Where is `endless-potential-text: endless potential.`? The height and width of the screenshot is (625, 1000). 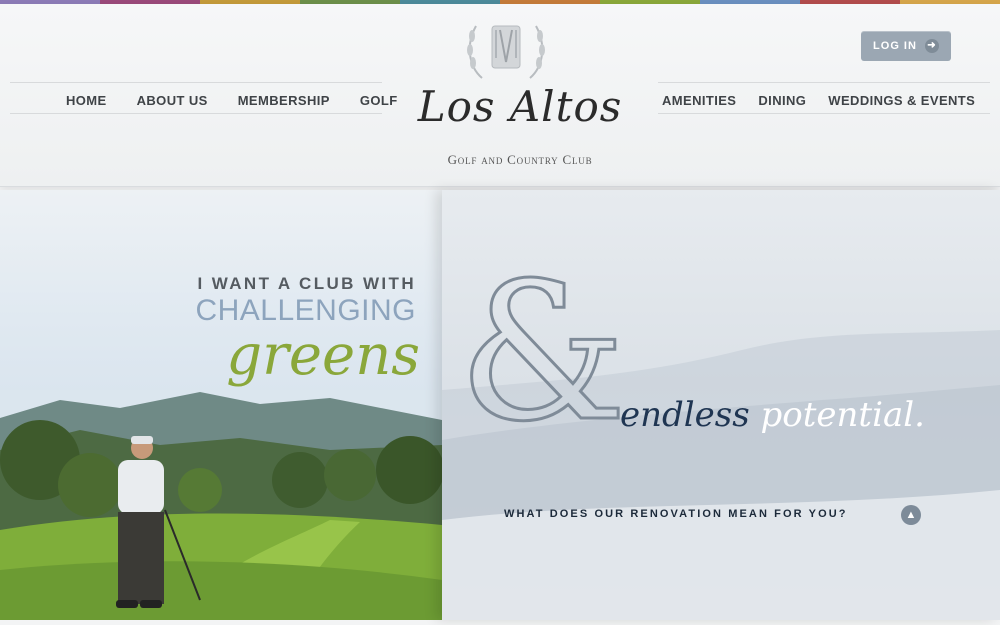
endless-potential-text: endless potential. is located at coordinates (772, 415).